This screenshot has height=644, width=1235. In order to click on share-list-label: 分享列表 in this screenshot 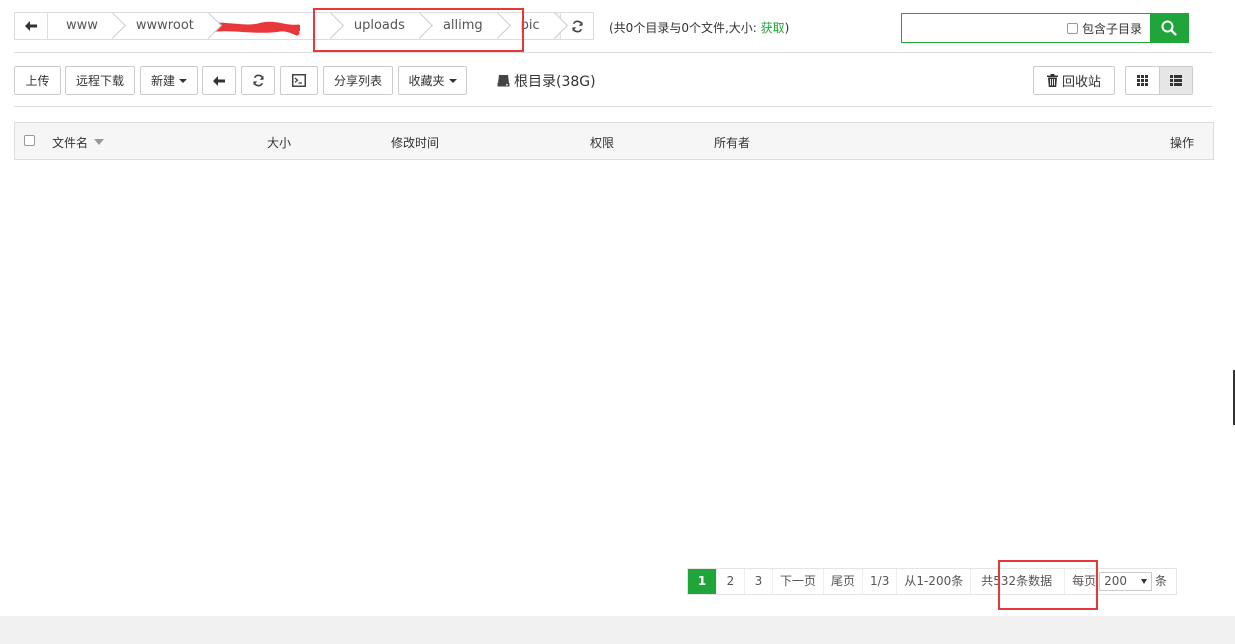, I will do `click(357, 81)`.